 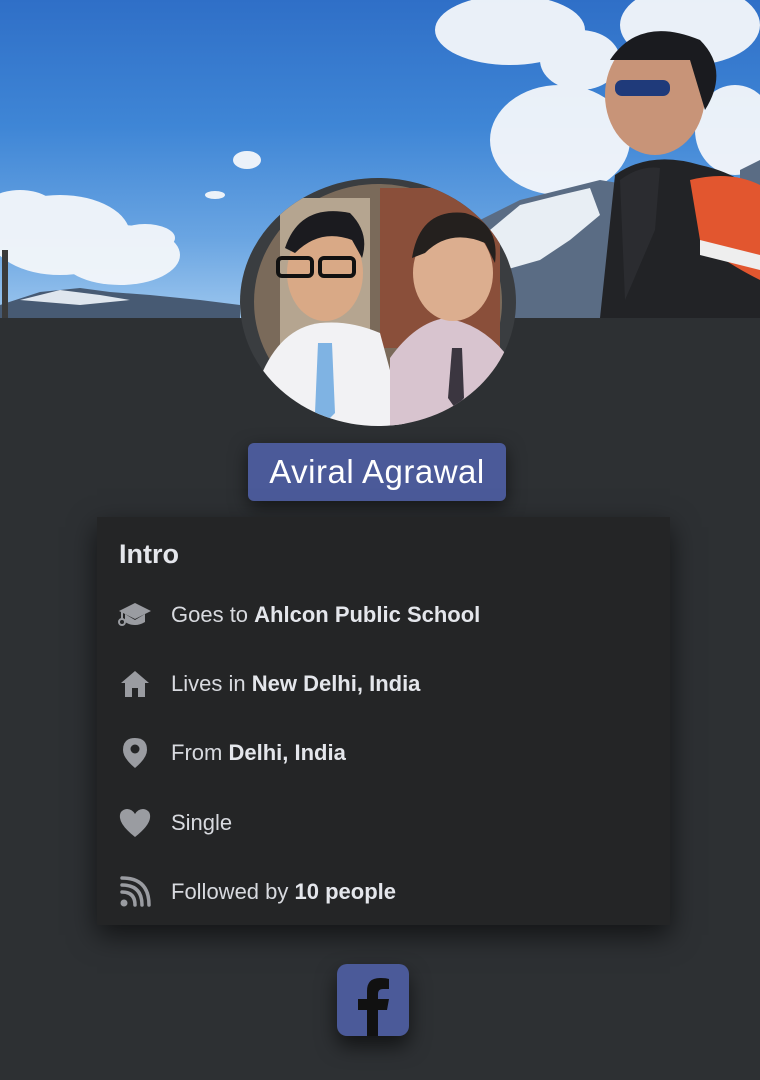 I want to click on intro-item-prefix: From, so click(x=200, y=752).